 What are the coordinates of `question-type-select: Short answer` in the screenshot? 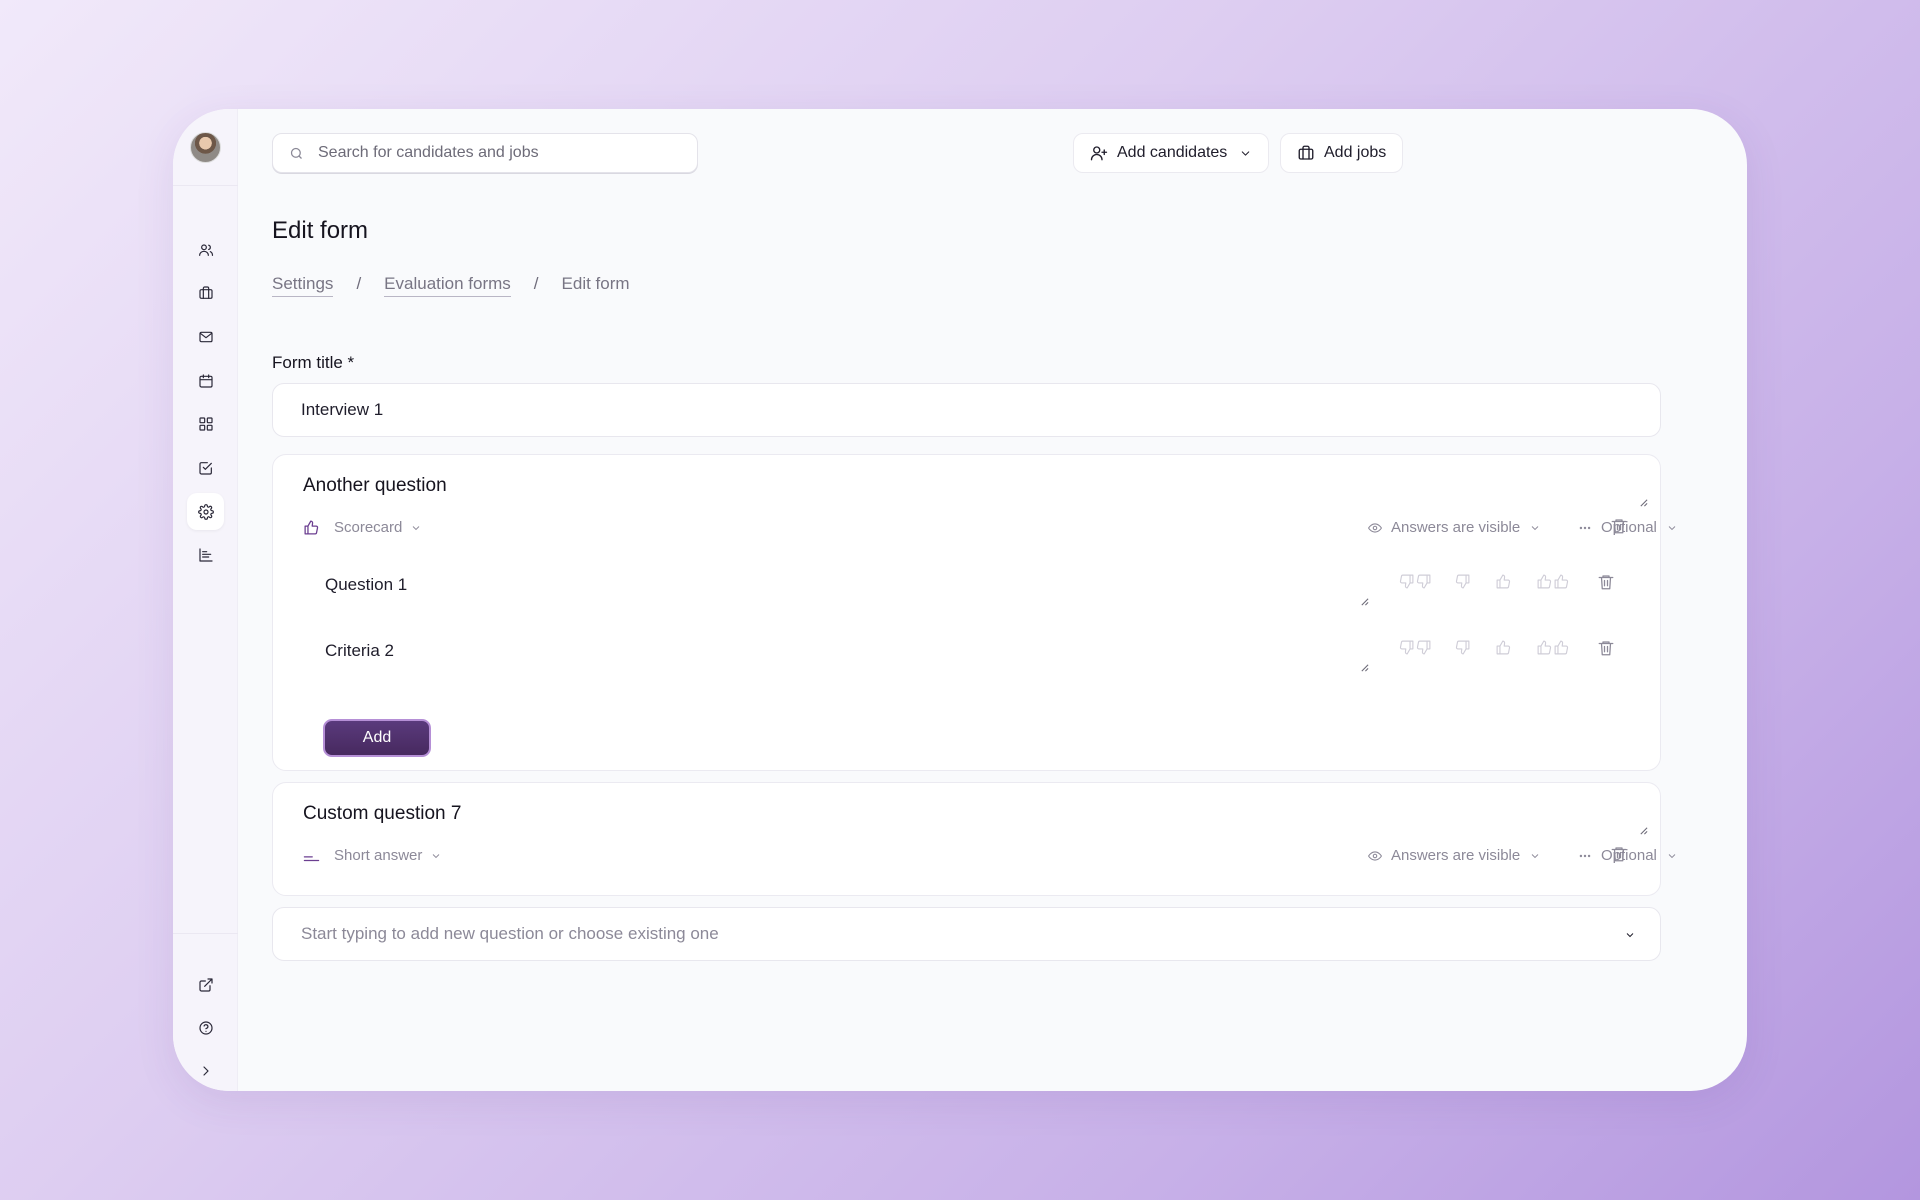 It's located at (372, 855).